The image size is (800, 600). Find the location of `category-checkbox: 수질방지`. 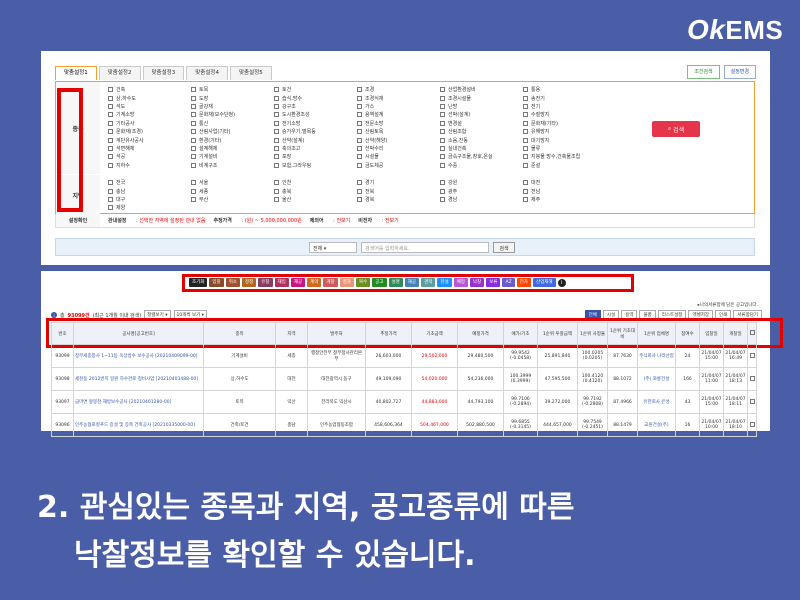

category-checkbox: 수질방지 is located at coordinates (564, 114).